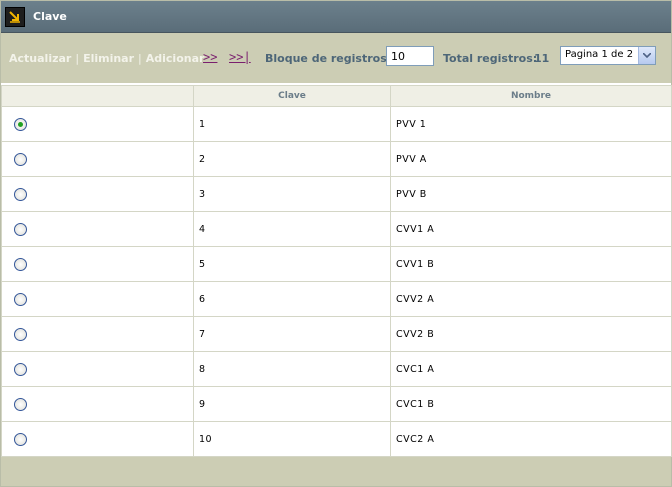 The height and width of the screenshot is (487, 672). I want to click on header-row: Clave Nombre, so click(336, 96).